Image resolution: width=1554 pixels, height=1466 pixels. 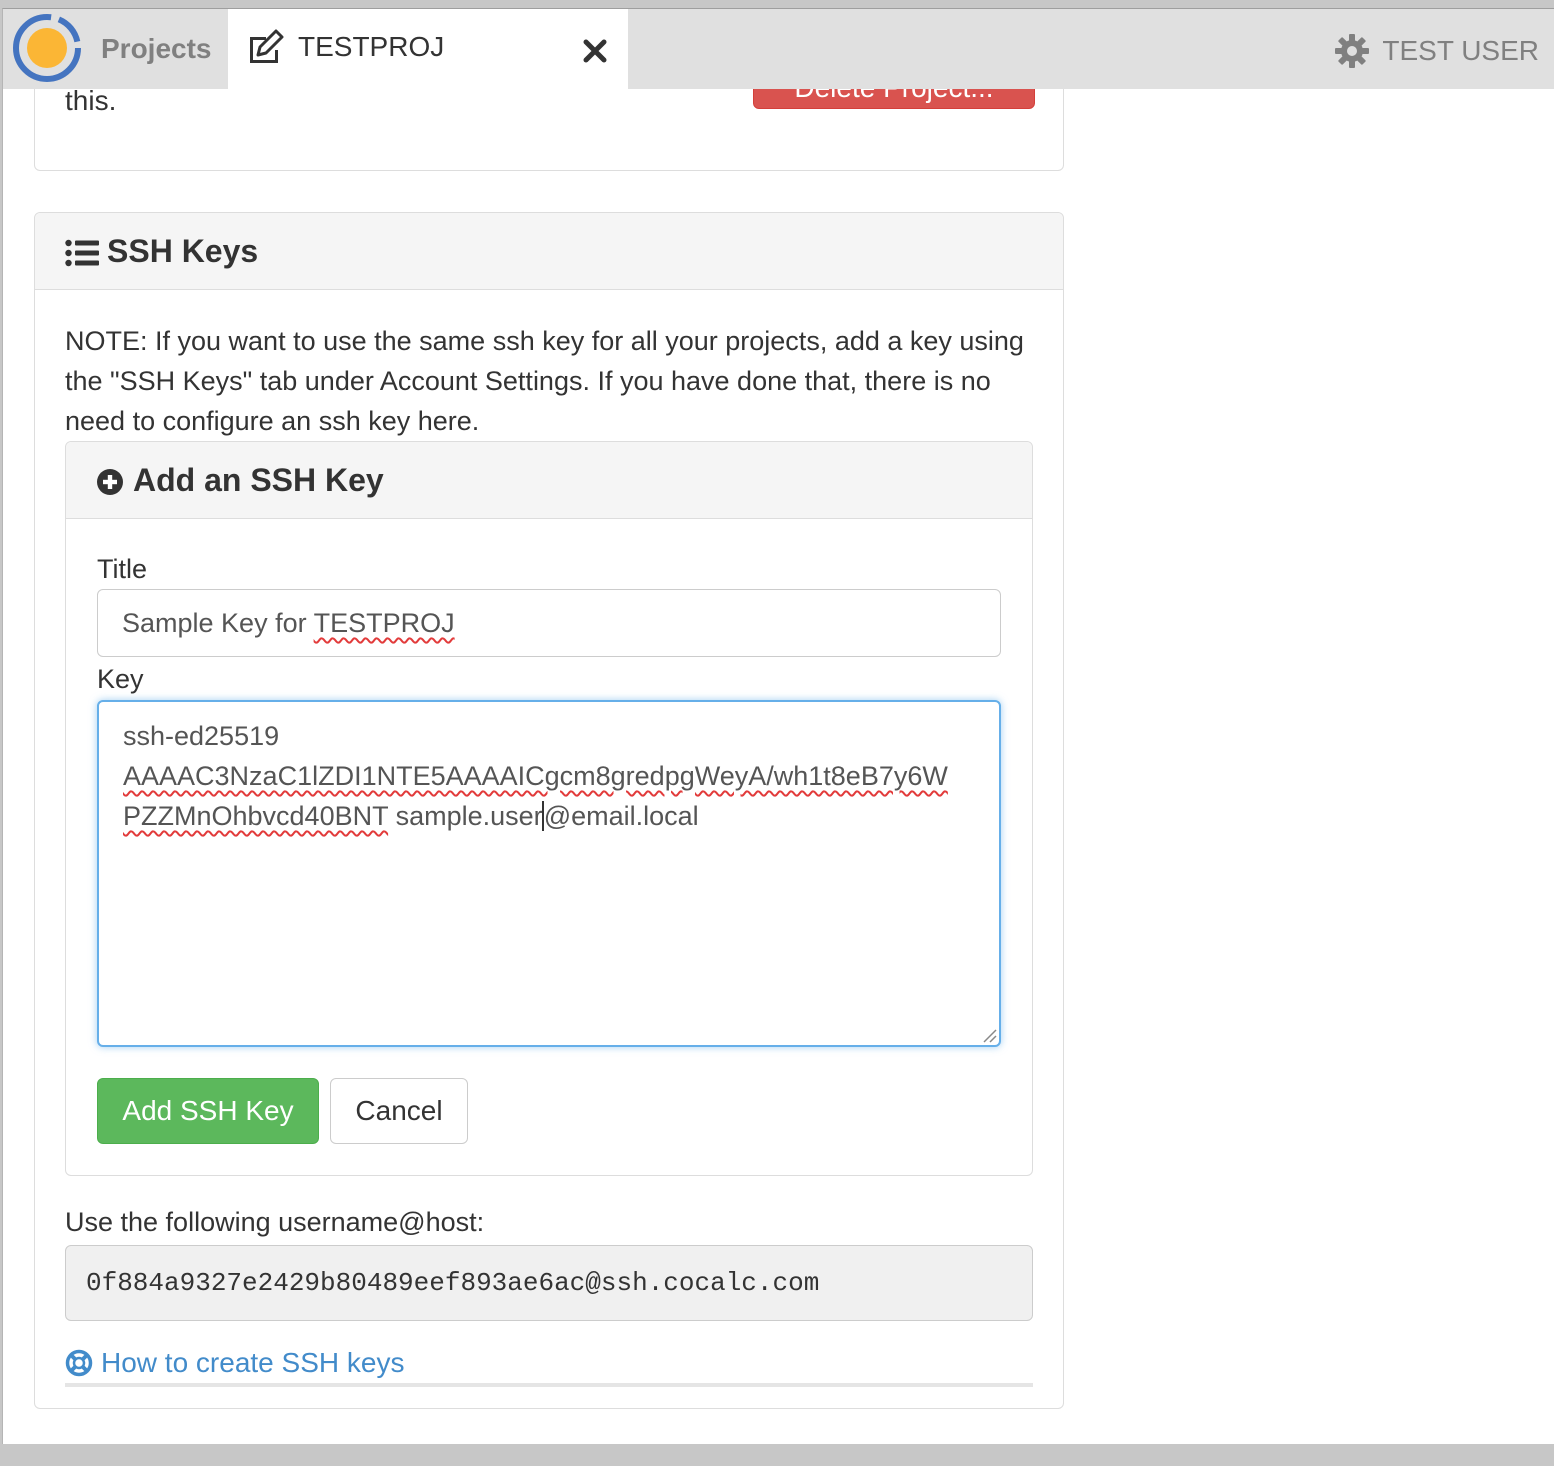 I want to click on add-ssh-key-heading: Add an SSH Key, so click(x=549, y=480).